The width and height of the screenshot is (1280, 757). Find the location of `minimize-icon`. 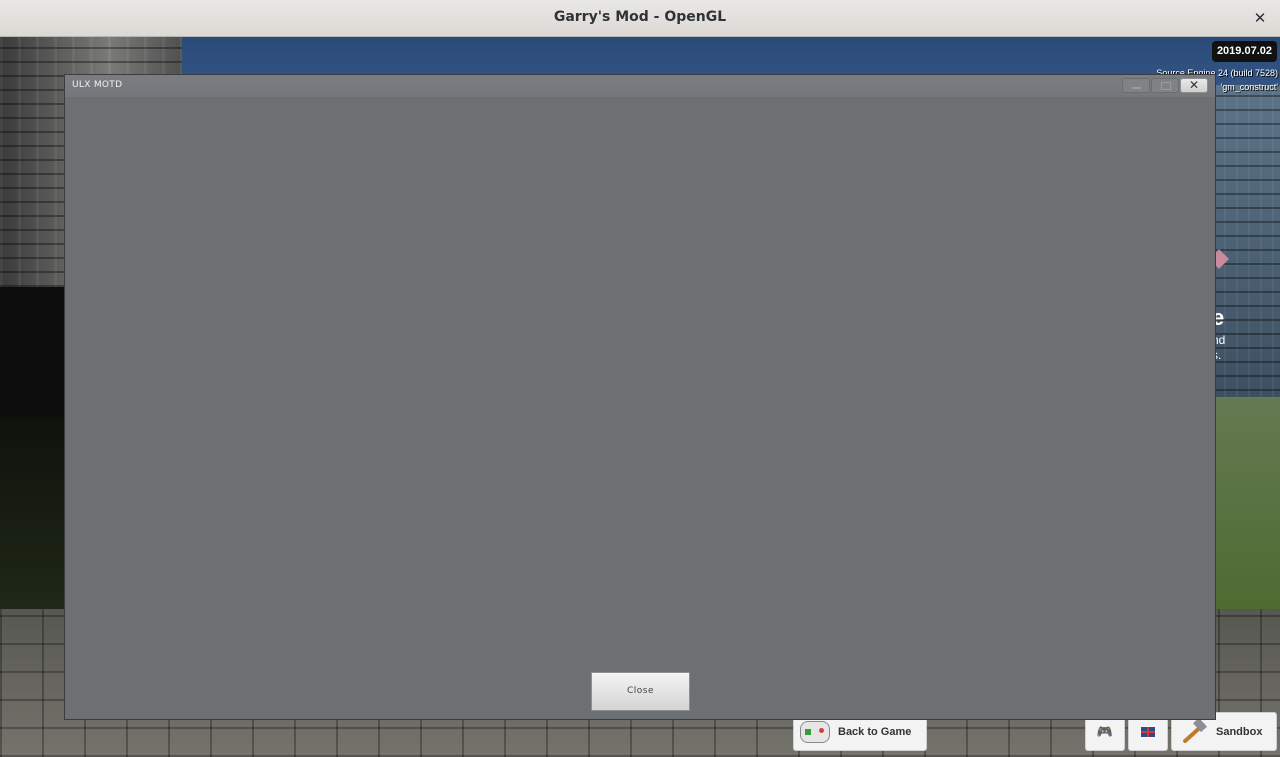

minimize-icon is located at coordinates (1136, 88).